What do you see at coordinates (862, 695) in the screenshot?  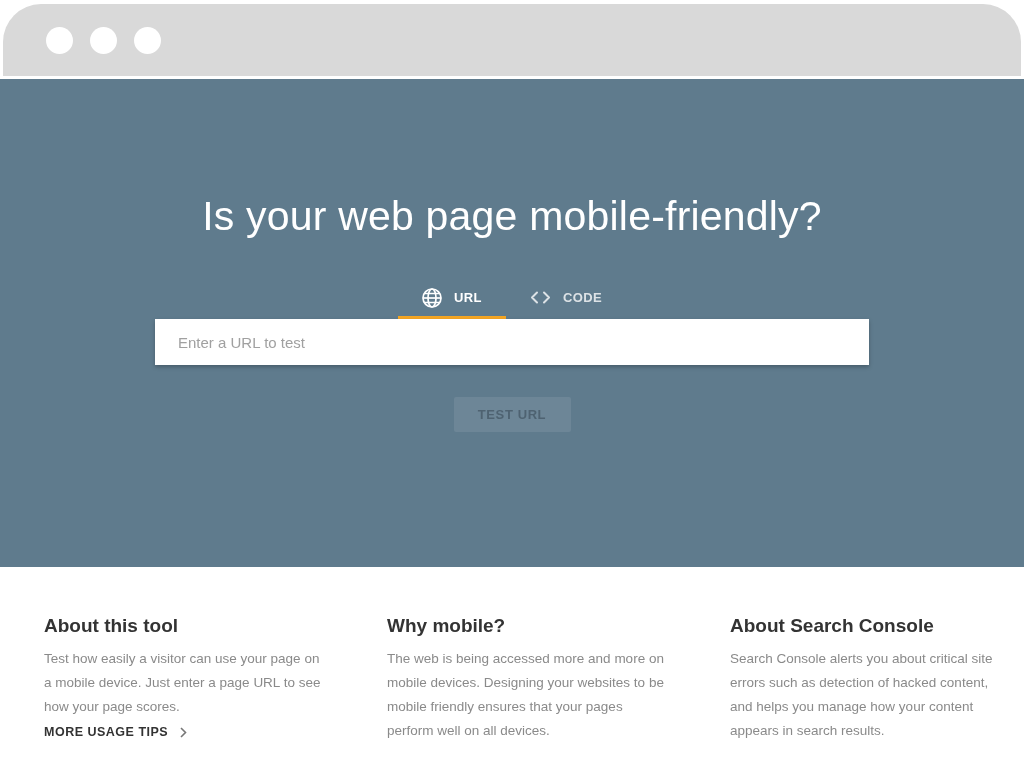 I see `section-text: Search Console alerts you about critical site errors such as detection of hacked content, and helps you manage how your content appears in search results.` at bounding box center [862, 695].